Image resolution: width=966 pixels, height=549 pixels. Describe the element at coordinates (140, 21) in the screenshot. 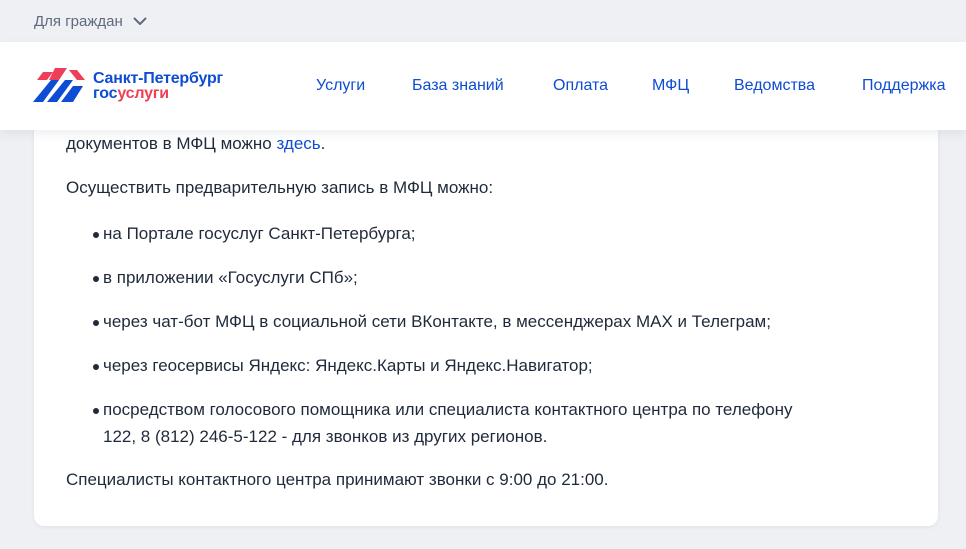

I see `chevron-down-icon` at that location.